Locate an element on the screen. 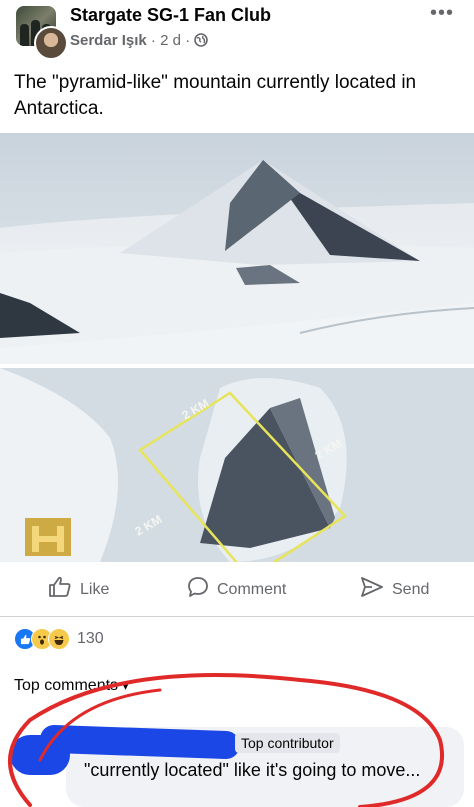 This screenshot has width=474, height=807. like-button: Like is located at coordinates (78, 589).